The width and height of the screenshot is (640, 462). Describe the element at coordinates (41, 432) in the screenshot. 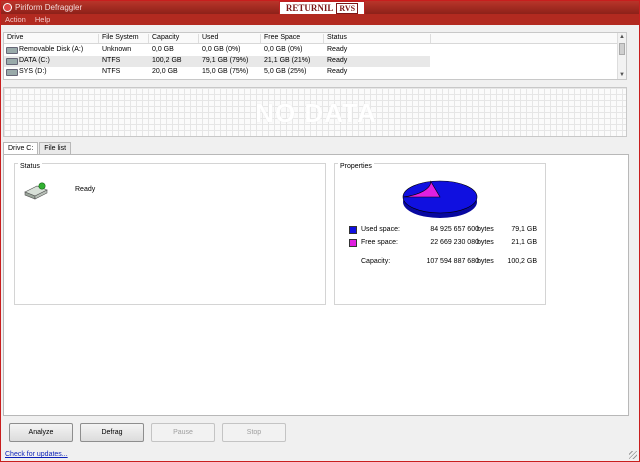

I see `analyze-button: Analyze` at that location.